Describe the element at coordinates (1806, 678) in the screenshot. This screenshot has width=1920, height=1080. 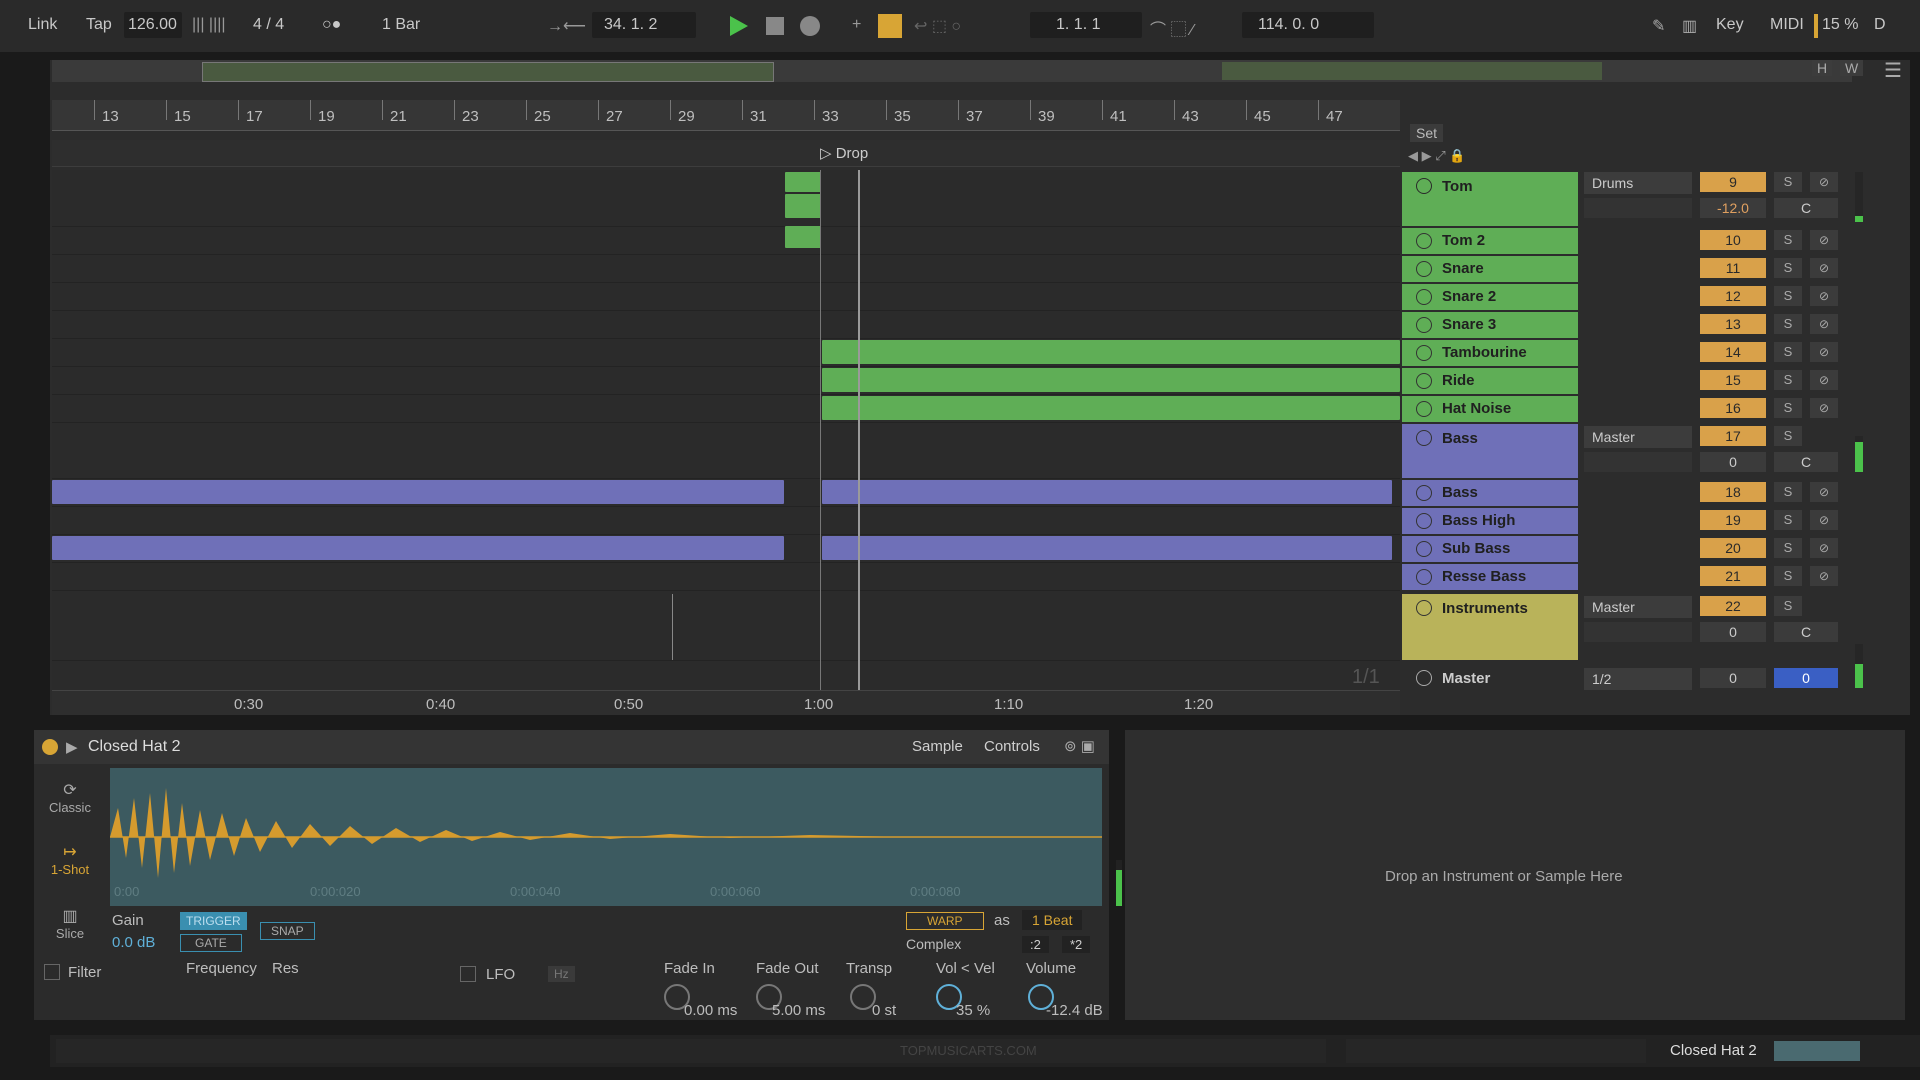
I see `master-value-field: 0` at that location.